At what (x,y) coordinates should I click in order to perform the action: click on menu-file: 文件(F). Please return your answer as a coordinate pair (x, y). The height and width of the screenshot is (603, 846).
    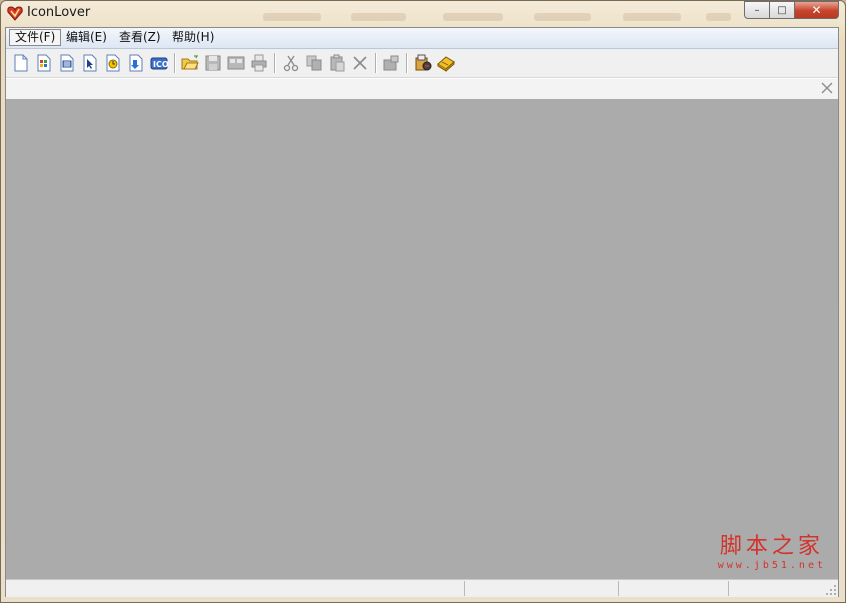
    Looking at the image, I should click on (35, 37).